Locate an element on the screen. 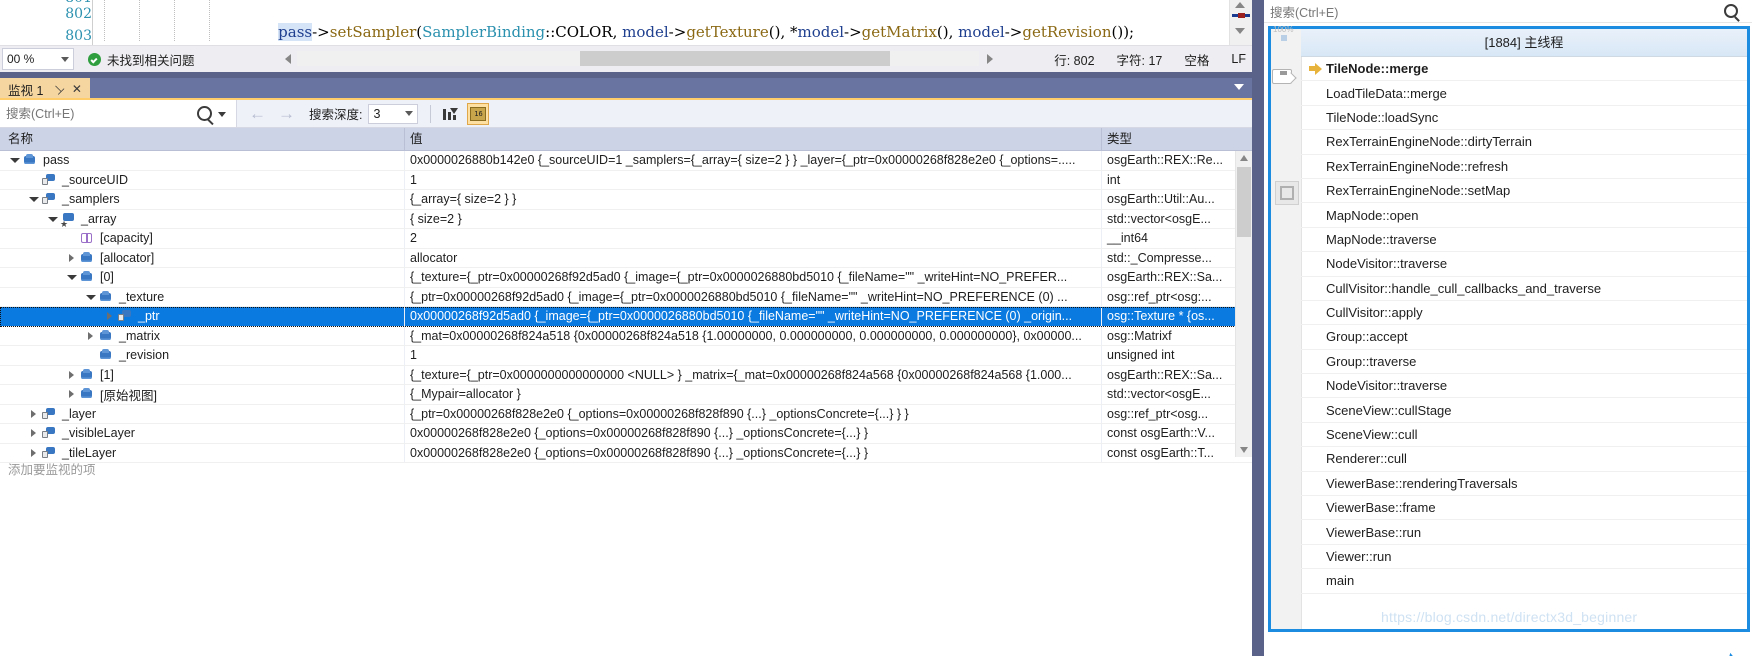 The height and width of the screenshot is (656, 1752). search-depth-selector: 3 is located at coordinates (393, 113).